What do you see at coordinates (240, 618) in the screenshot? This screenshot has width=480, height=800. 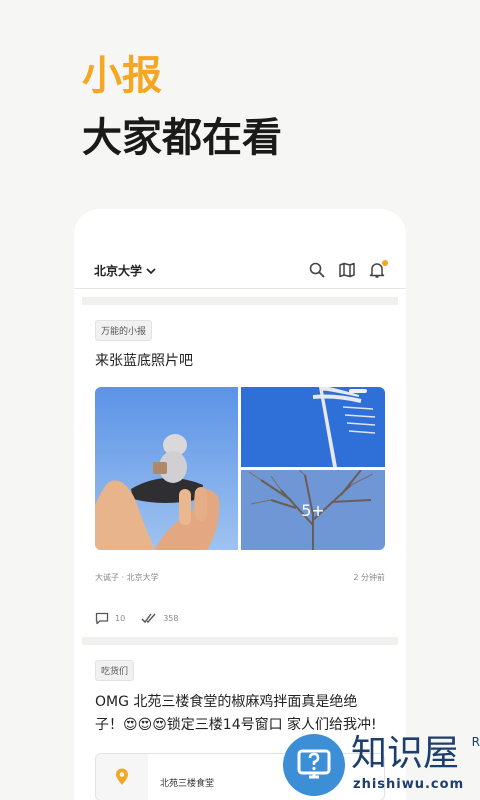 I see `post-stats: 10 358` at bounding box center [240, 618].